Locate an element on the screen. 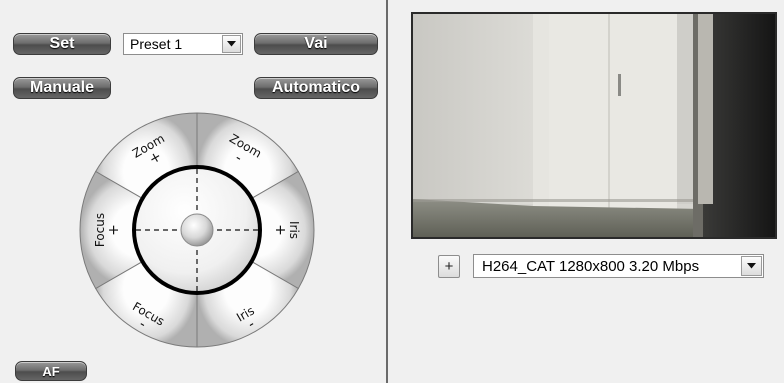 This screenshot has width=784, height=383. autofocus-label: AF is located at coordinates (51, 371).